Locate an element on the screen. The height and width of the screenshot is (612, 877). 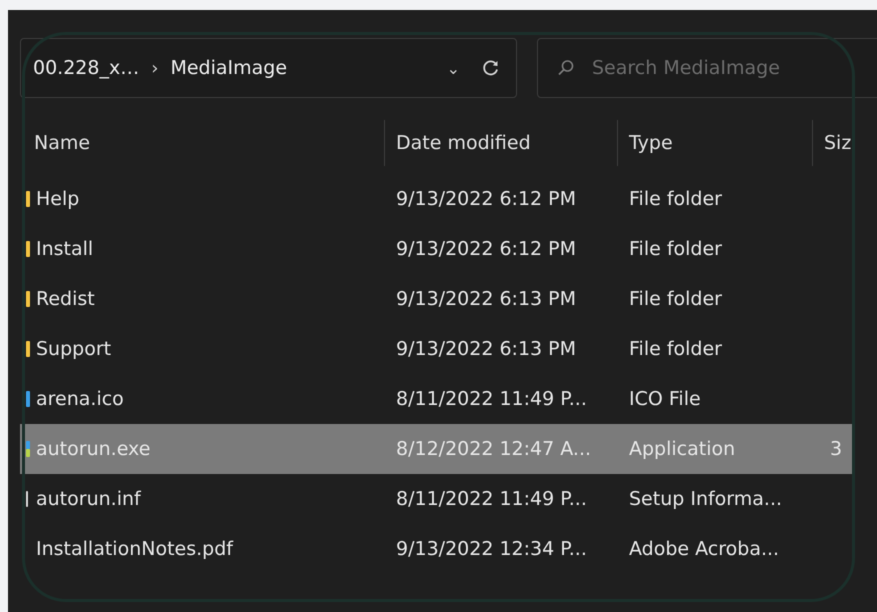
search-field: Search MediaImage is located at coordinates (707, 68).